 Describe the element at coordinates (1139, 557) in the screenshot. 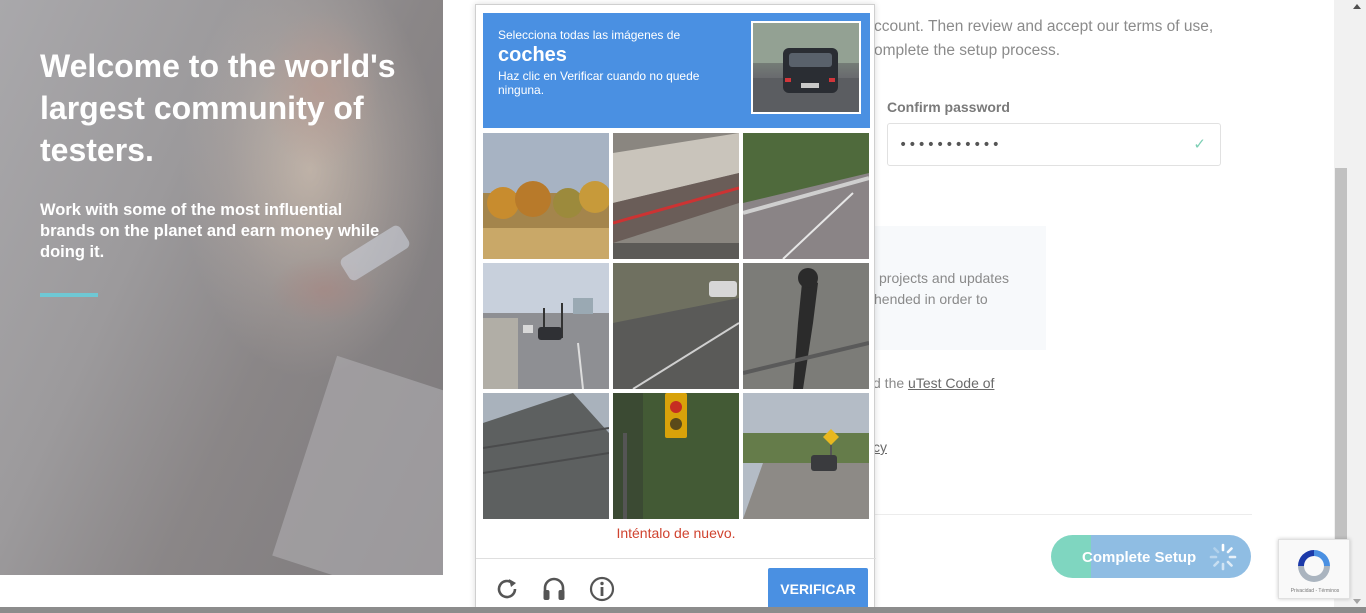

I see `complete-setup-label: Complete Setup` at that location.